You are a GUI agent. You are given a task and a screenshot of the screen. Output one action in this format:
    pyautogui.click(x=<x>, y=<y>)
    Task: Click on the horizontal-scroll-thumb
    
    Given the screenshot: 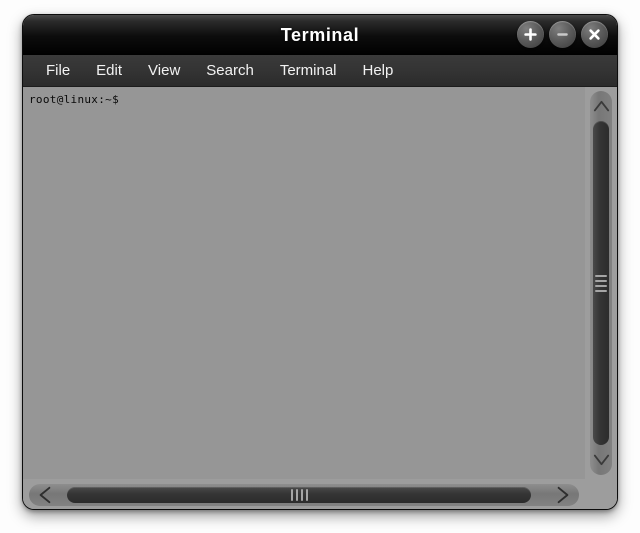 What is the action you would take?
    pyautogui.click(x=299, y=494)
    